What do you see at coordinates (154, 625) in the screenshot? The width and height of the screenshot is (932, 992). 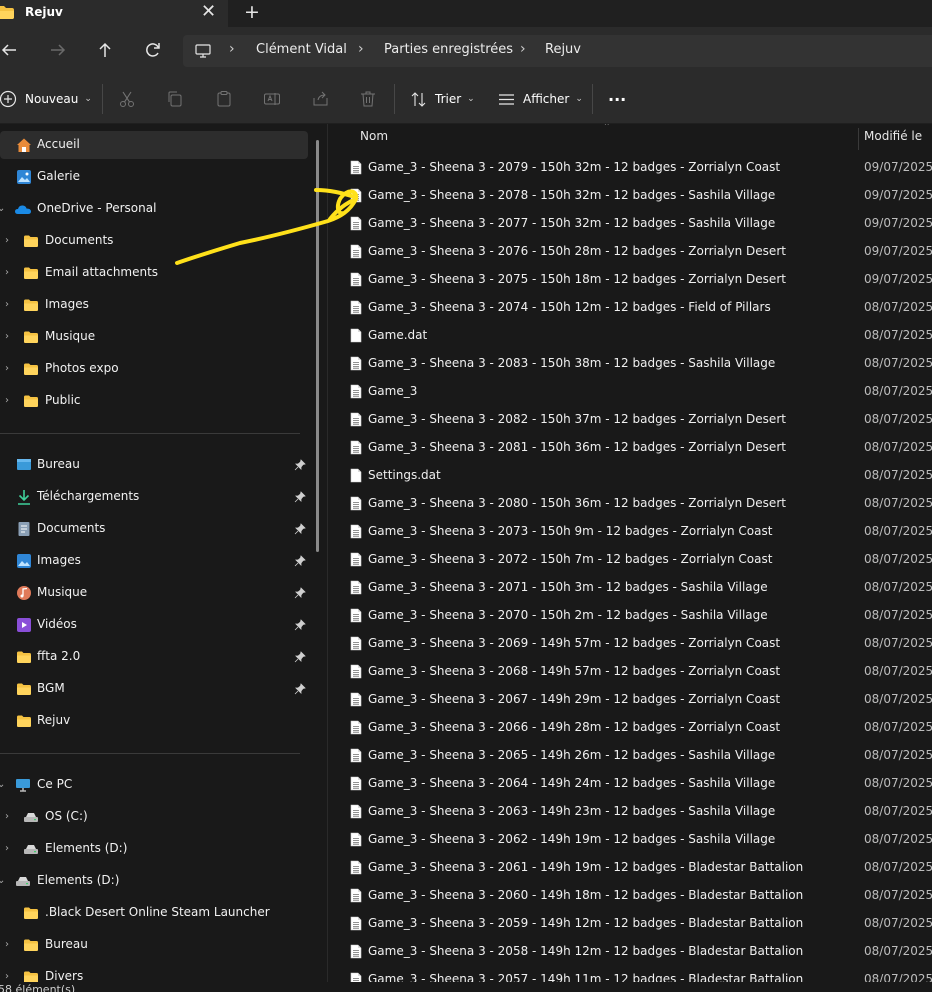 I see `sidebar-item-pinned: Vidéos` at bounding box center [154, 625].